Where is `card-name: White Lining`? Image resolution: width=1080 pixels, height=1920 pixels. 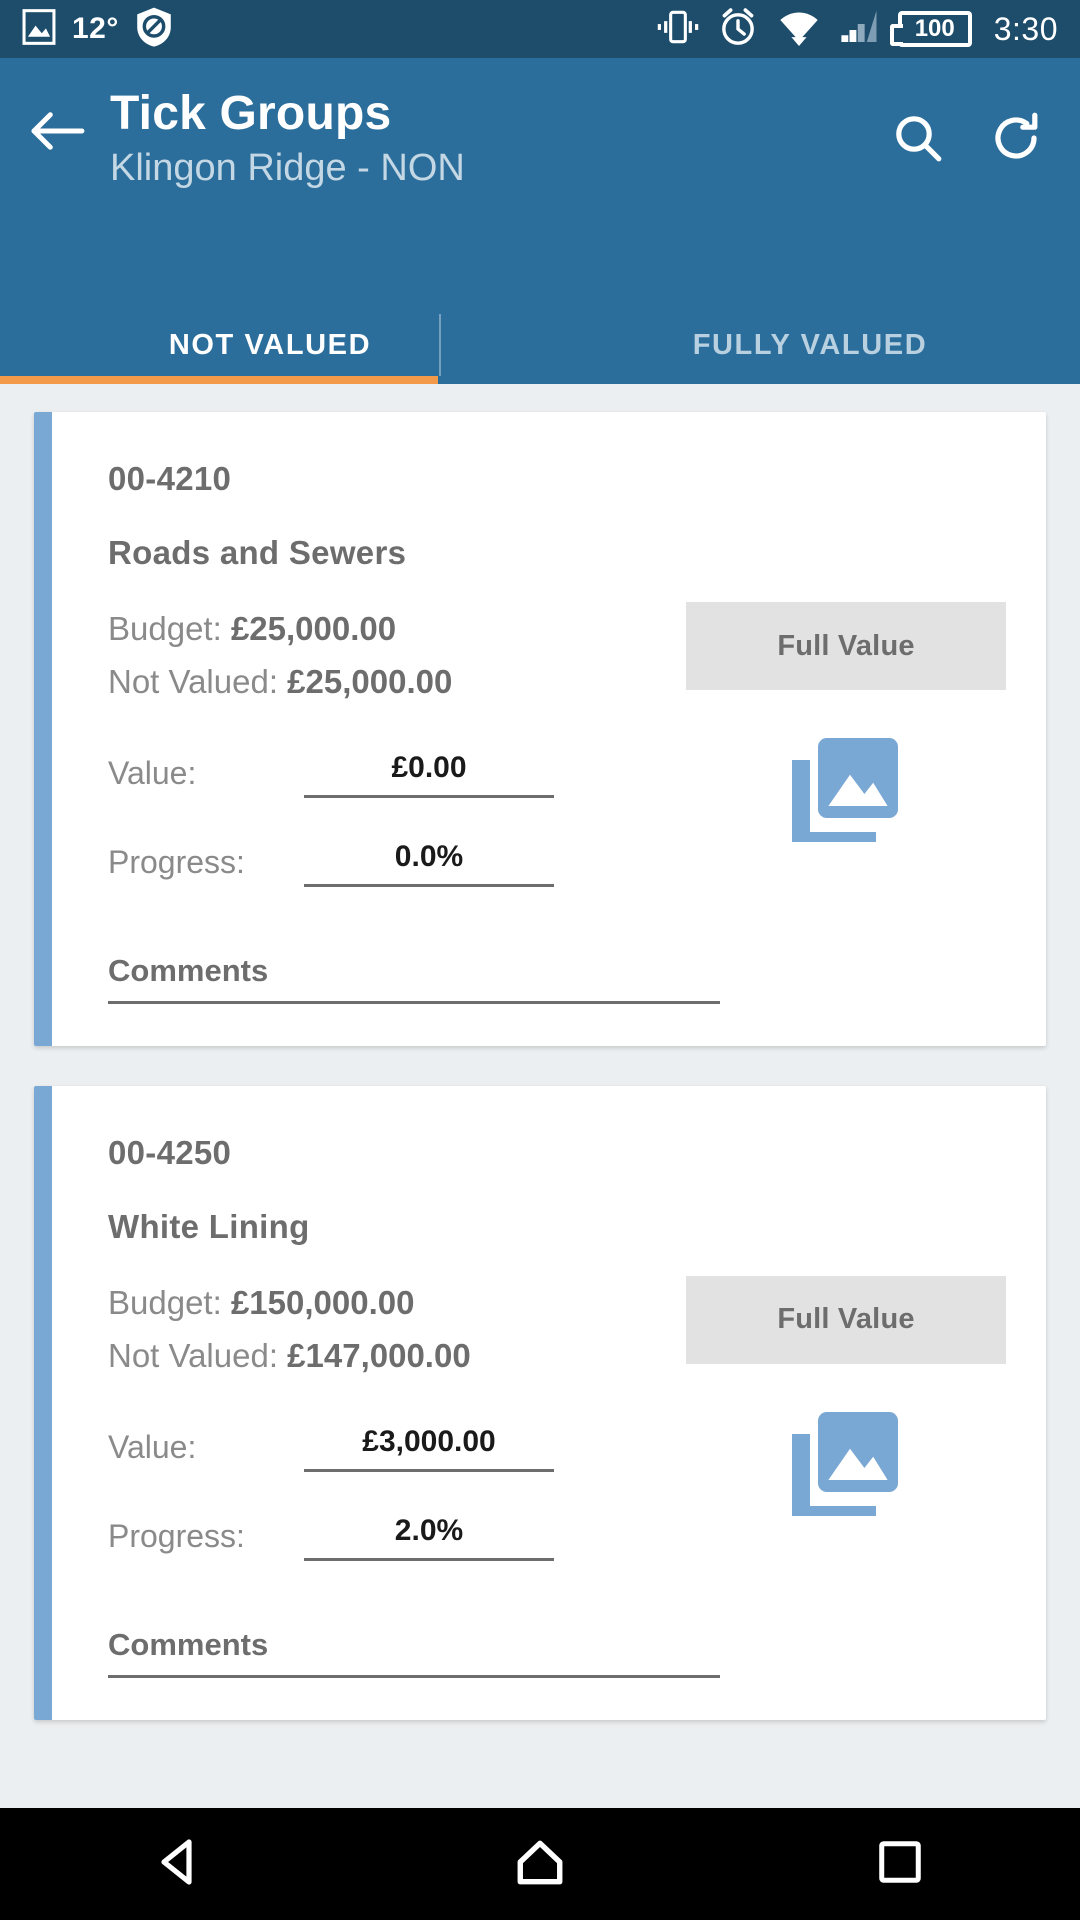
card-name: White Lining is located at coordinates (209, 1226).